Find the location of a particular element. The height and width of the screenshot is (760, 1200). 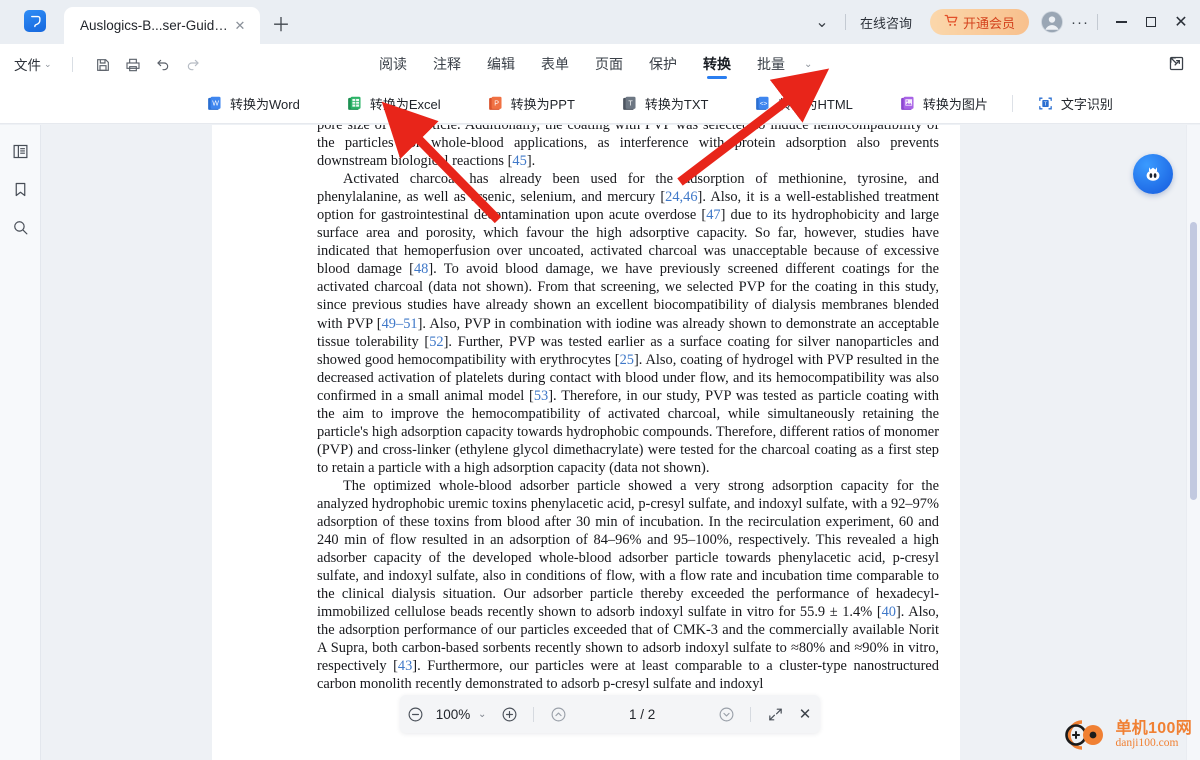

ribbon-more-chevron-down-icon: ⌄ is located at coordinates (808, 64).